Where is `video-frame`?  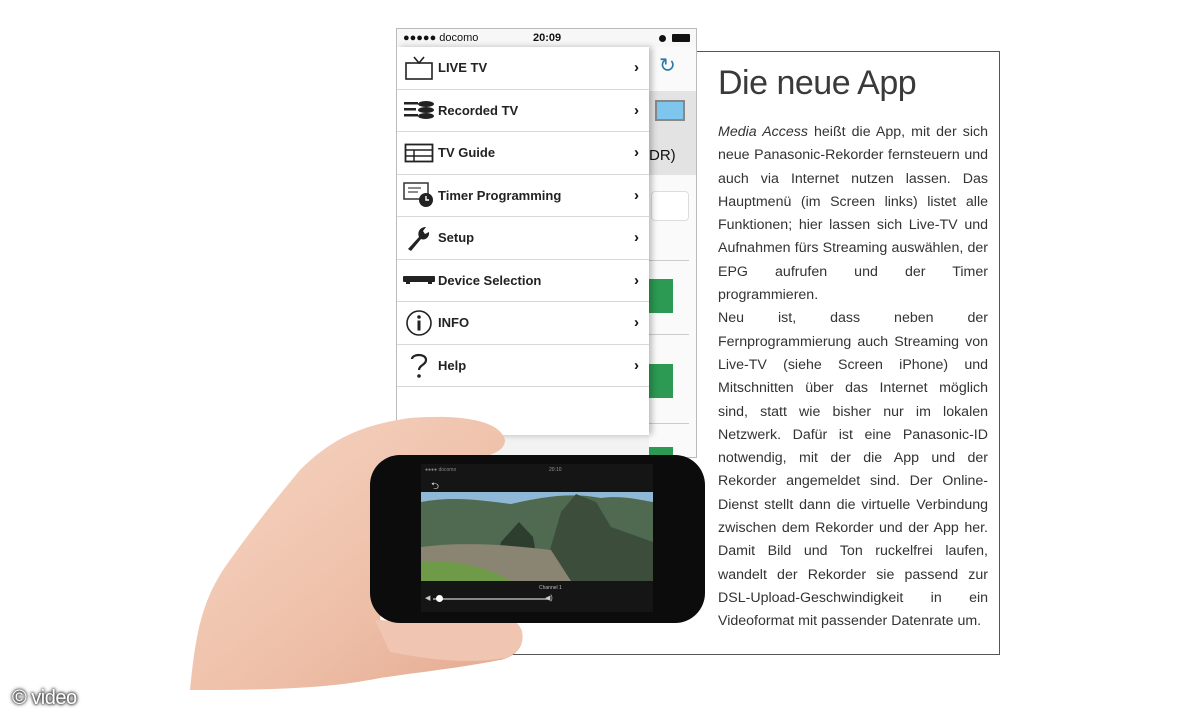 video-frame is located at coordinates (537, 536).